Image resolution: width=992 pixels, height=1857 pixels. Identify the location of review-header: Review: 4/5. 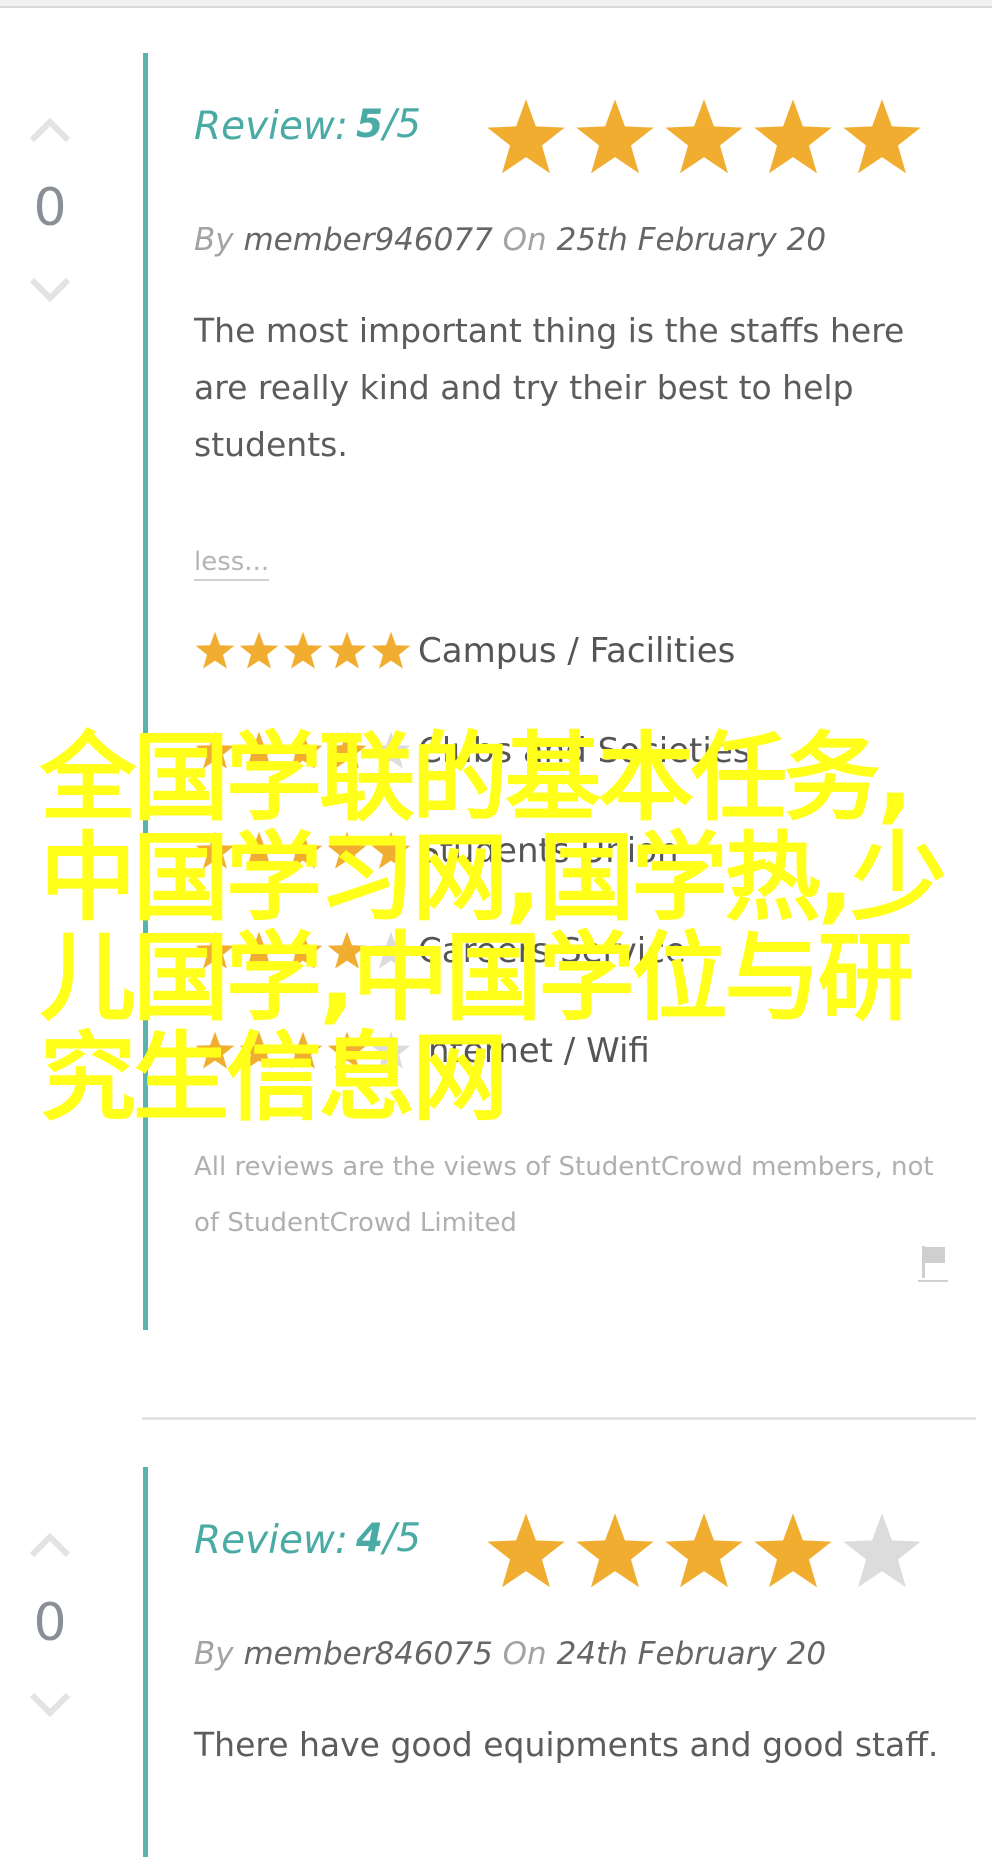
(574, 1555).